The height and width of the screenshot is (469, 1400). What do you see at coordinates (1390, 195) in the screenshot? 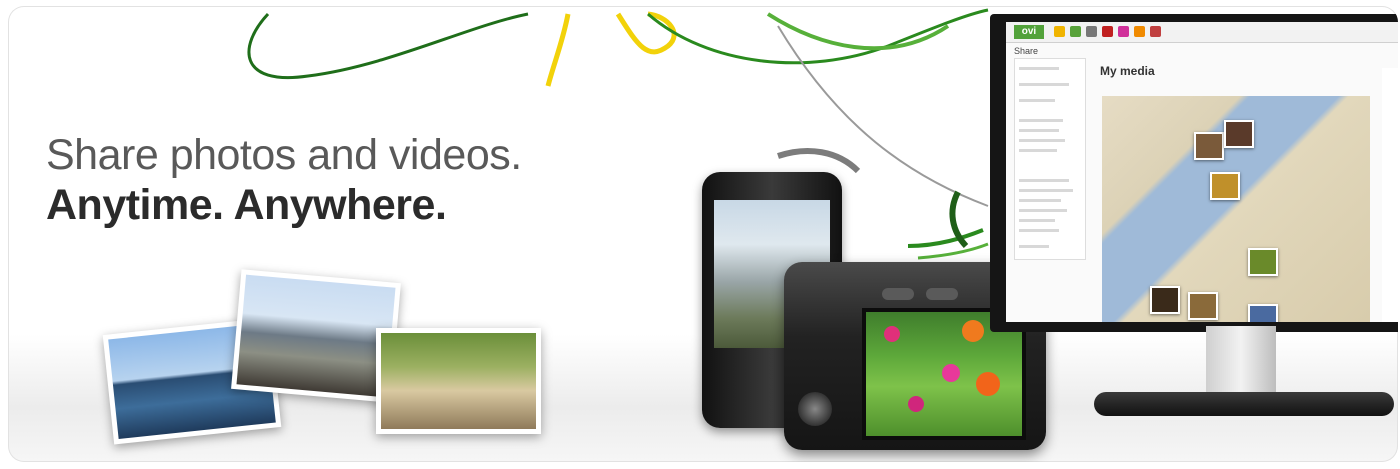
I see `right-column` at bounding box center [1390, 195].